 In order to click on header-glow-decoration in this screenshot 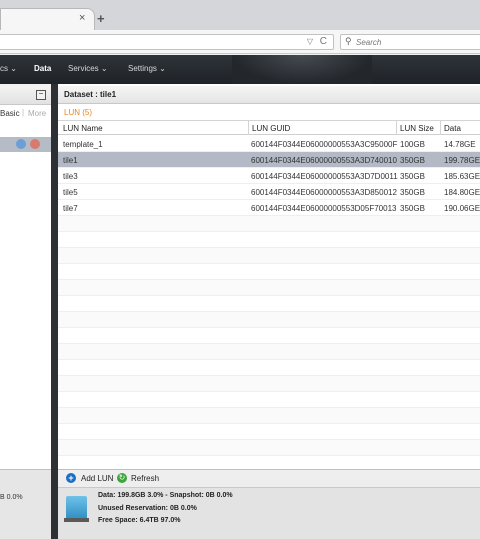, I will do `click(302, 69)`.